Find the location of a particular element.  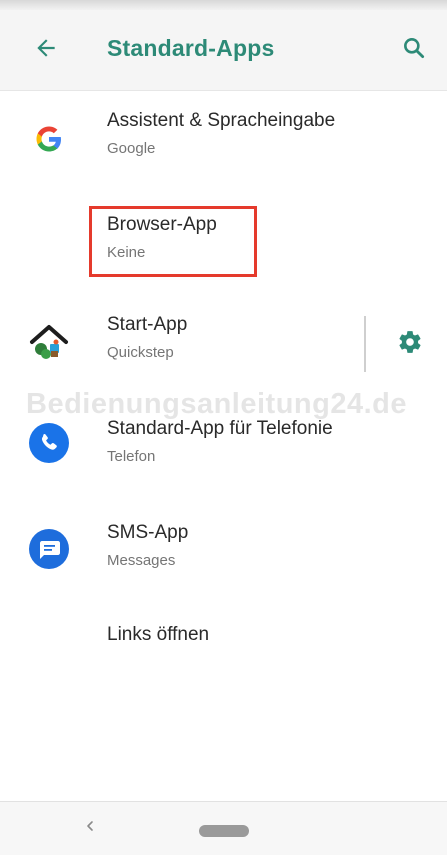

phone-icon is located at coordinates (49, 443).